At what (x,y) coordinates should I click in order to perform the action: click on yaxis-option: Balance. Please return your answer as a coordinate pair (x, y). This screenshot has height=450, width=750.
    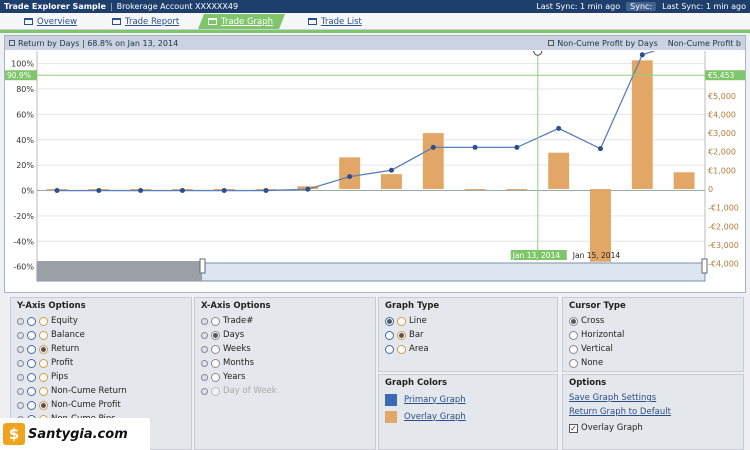
    Looking at the image, I should click on (101, 335).